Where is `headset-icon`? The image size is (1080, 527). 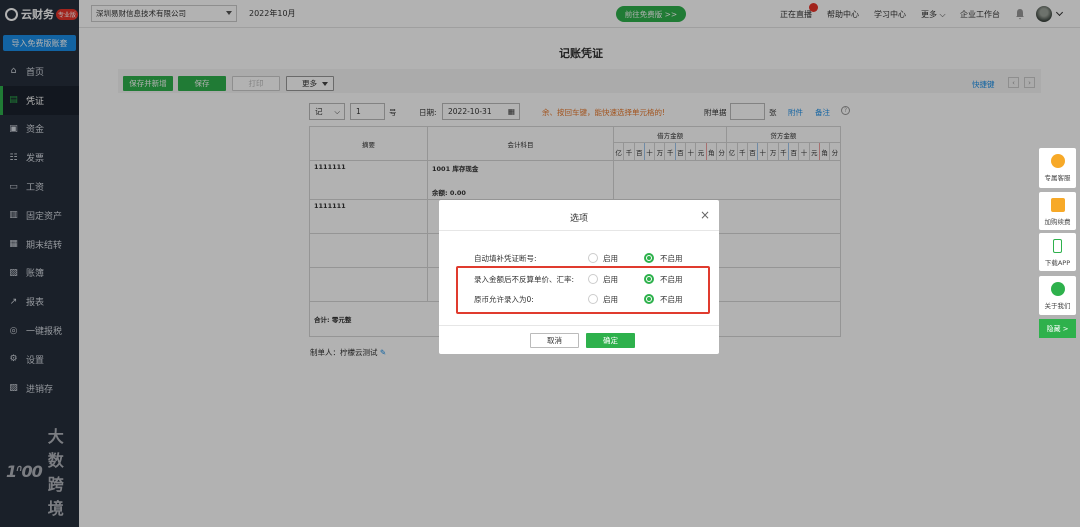
headset-icon is located at coordinates (1057, 161).